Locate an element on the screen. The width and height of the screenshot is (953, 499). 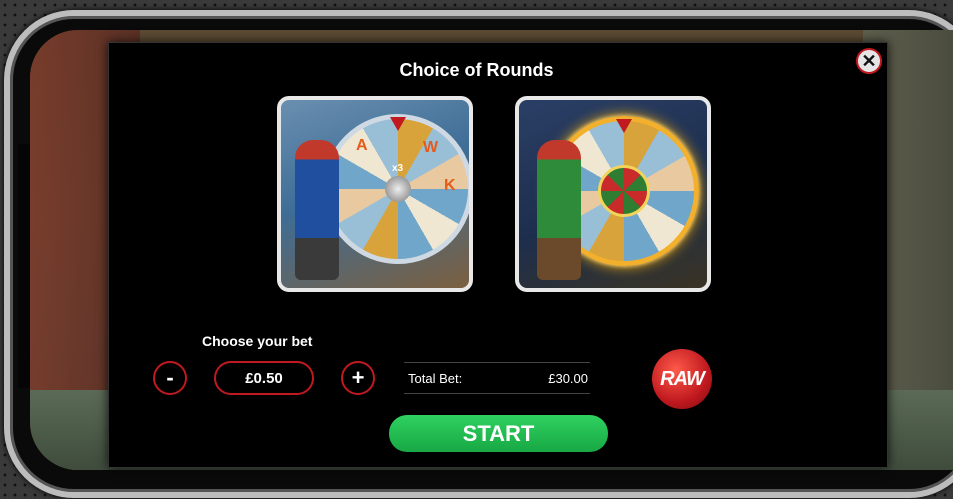
wheel-letter: W is located at coordinates (431, 147).